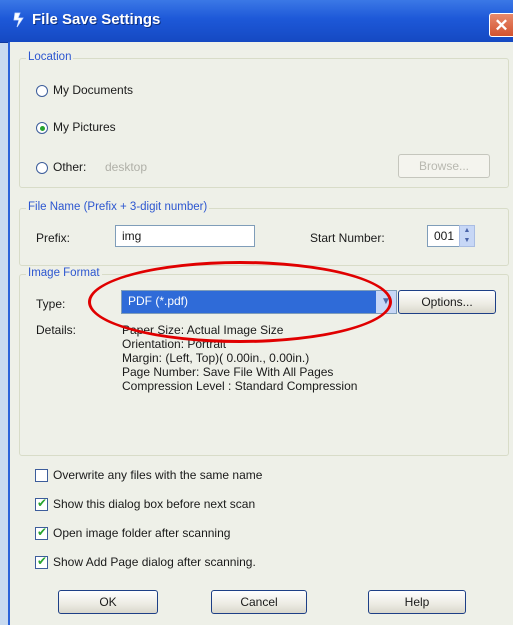 The height and width of the screenshot is (625, 513). I want to click on close-icon: ✕, so click(501, 25).